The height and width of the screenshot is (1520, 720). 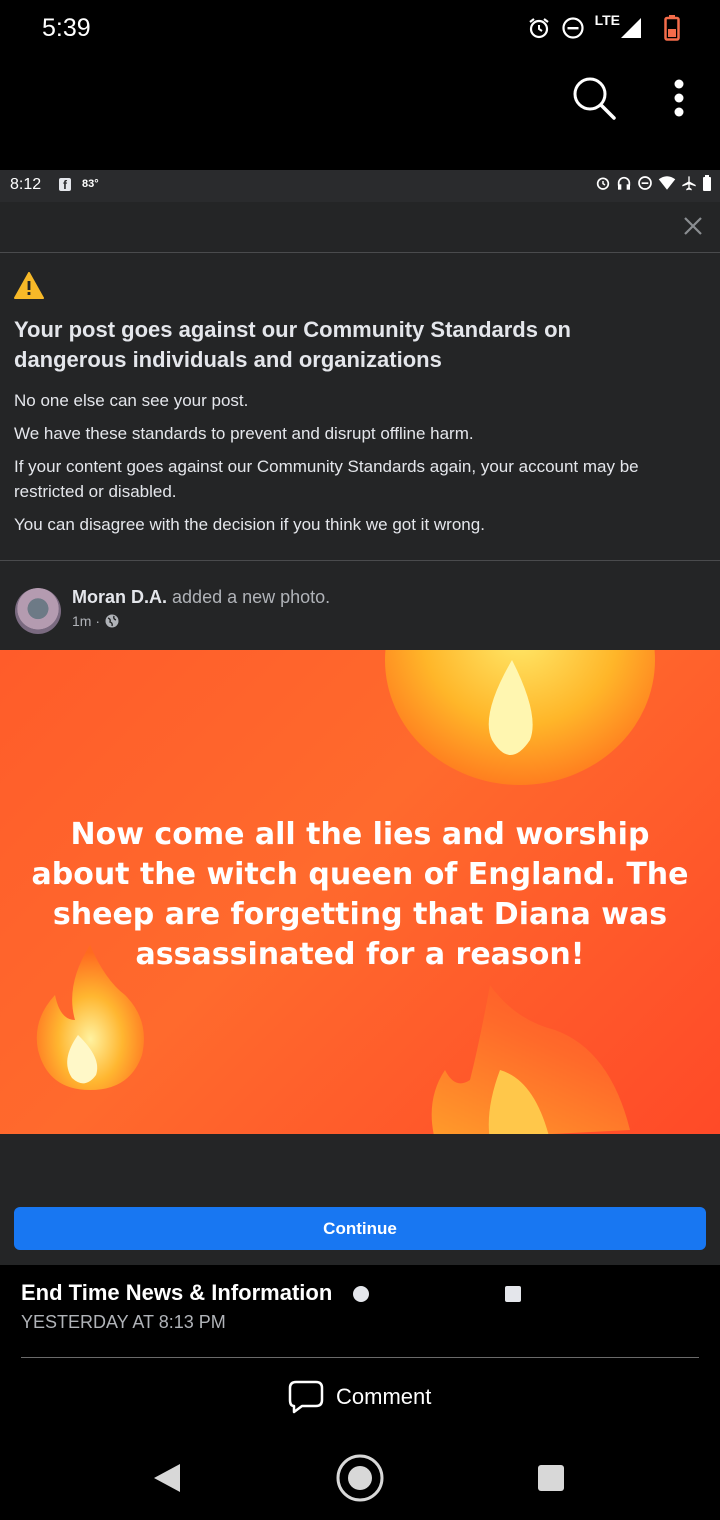 What do you see at coordinates (624, 183) in the screenshot?
I see `headphones-icon` at bounding box center [624, 183].